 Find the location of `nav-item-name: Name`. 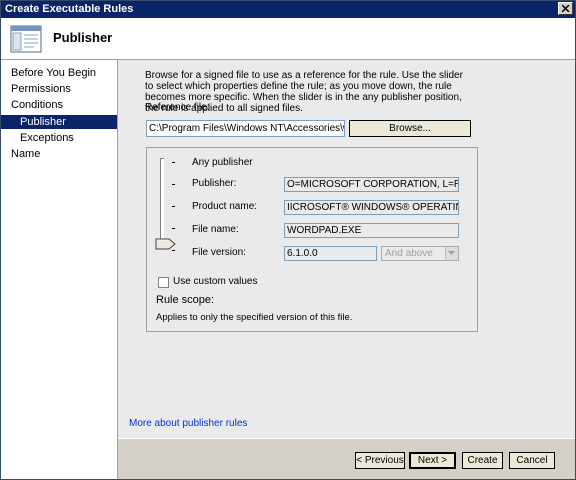

nav-item-name: Name is located at coordinates (59, 154).